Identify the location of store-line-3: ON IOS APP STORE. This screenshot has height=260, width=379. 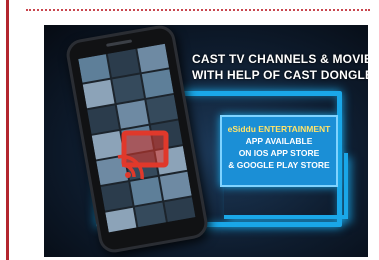
(279, 153).